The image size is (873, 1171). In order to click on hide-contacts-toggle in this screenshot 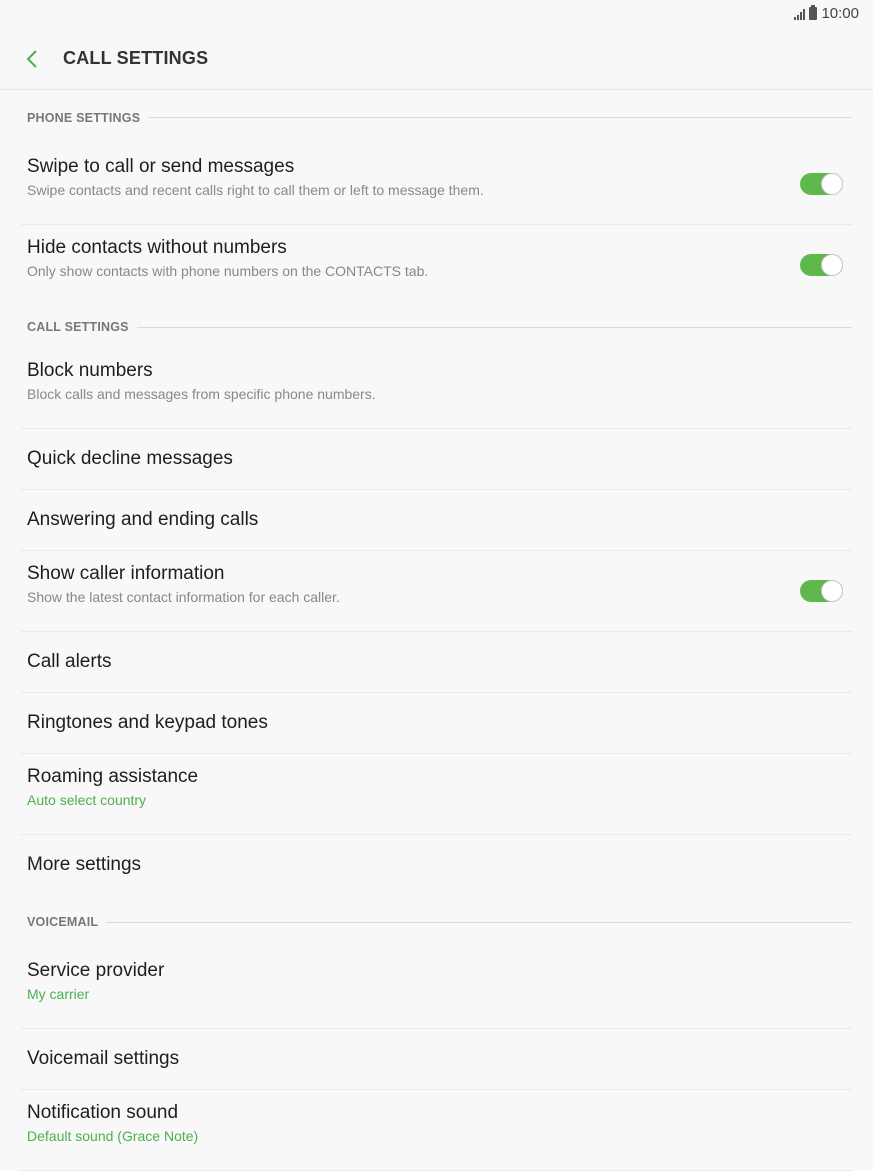, I will do `click(821, 265)`.